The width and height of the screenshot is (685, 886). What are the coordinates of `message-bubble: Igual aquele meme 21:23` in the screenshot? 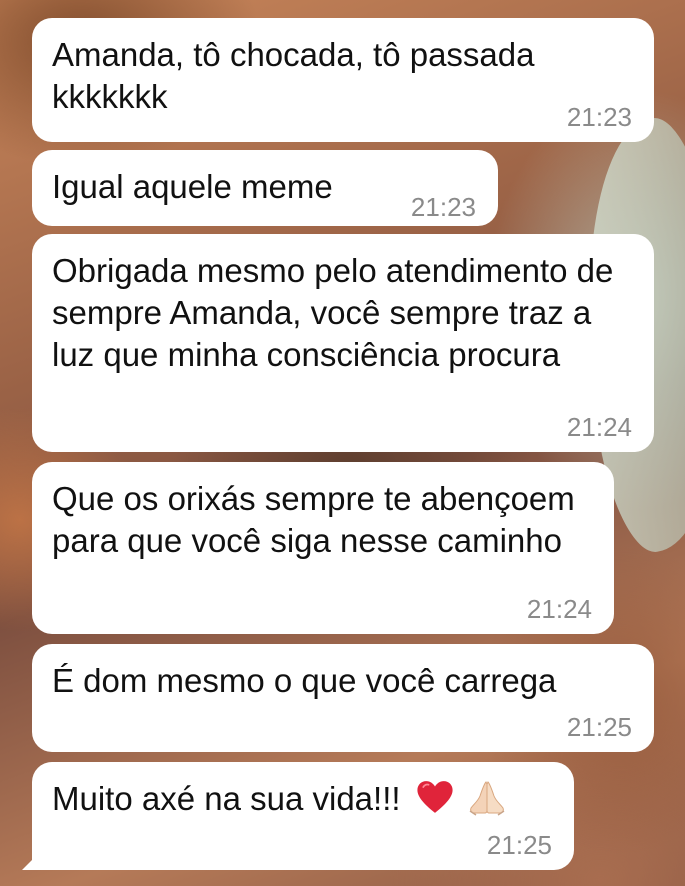 It's located at (265, 188).